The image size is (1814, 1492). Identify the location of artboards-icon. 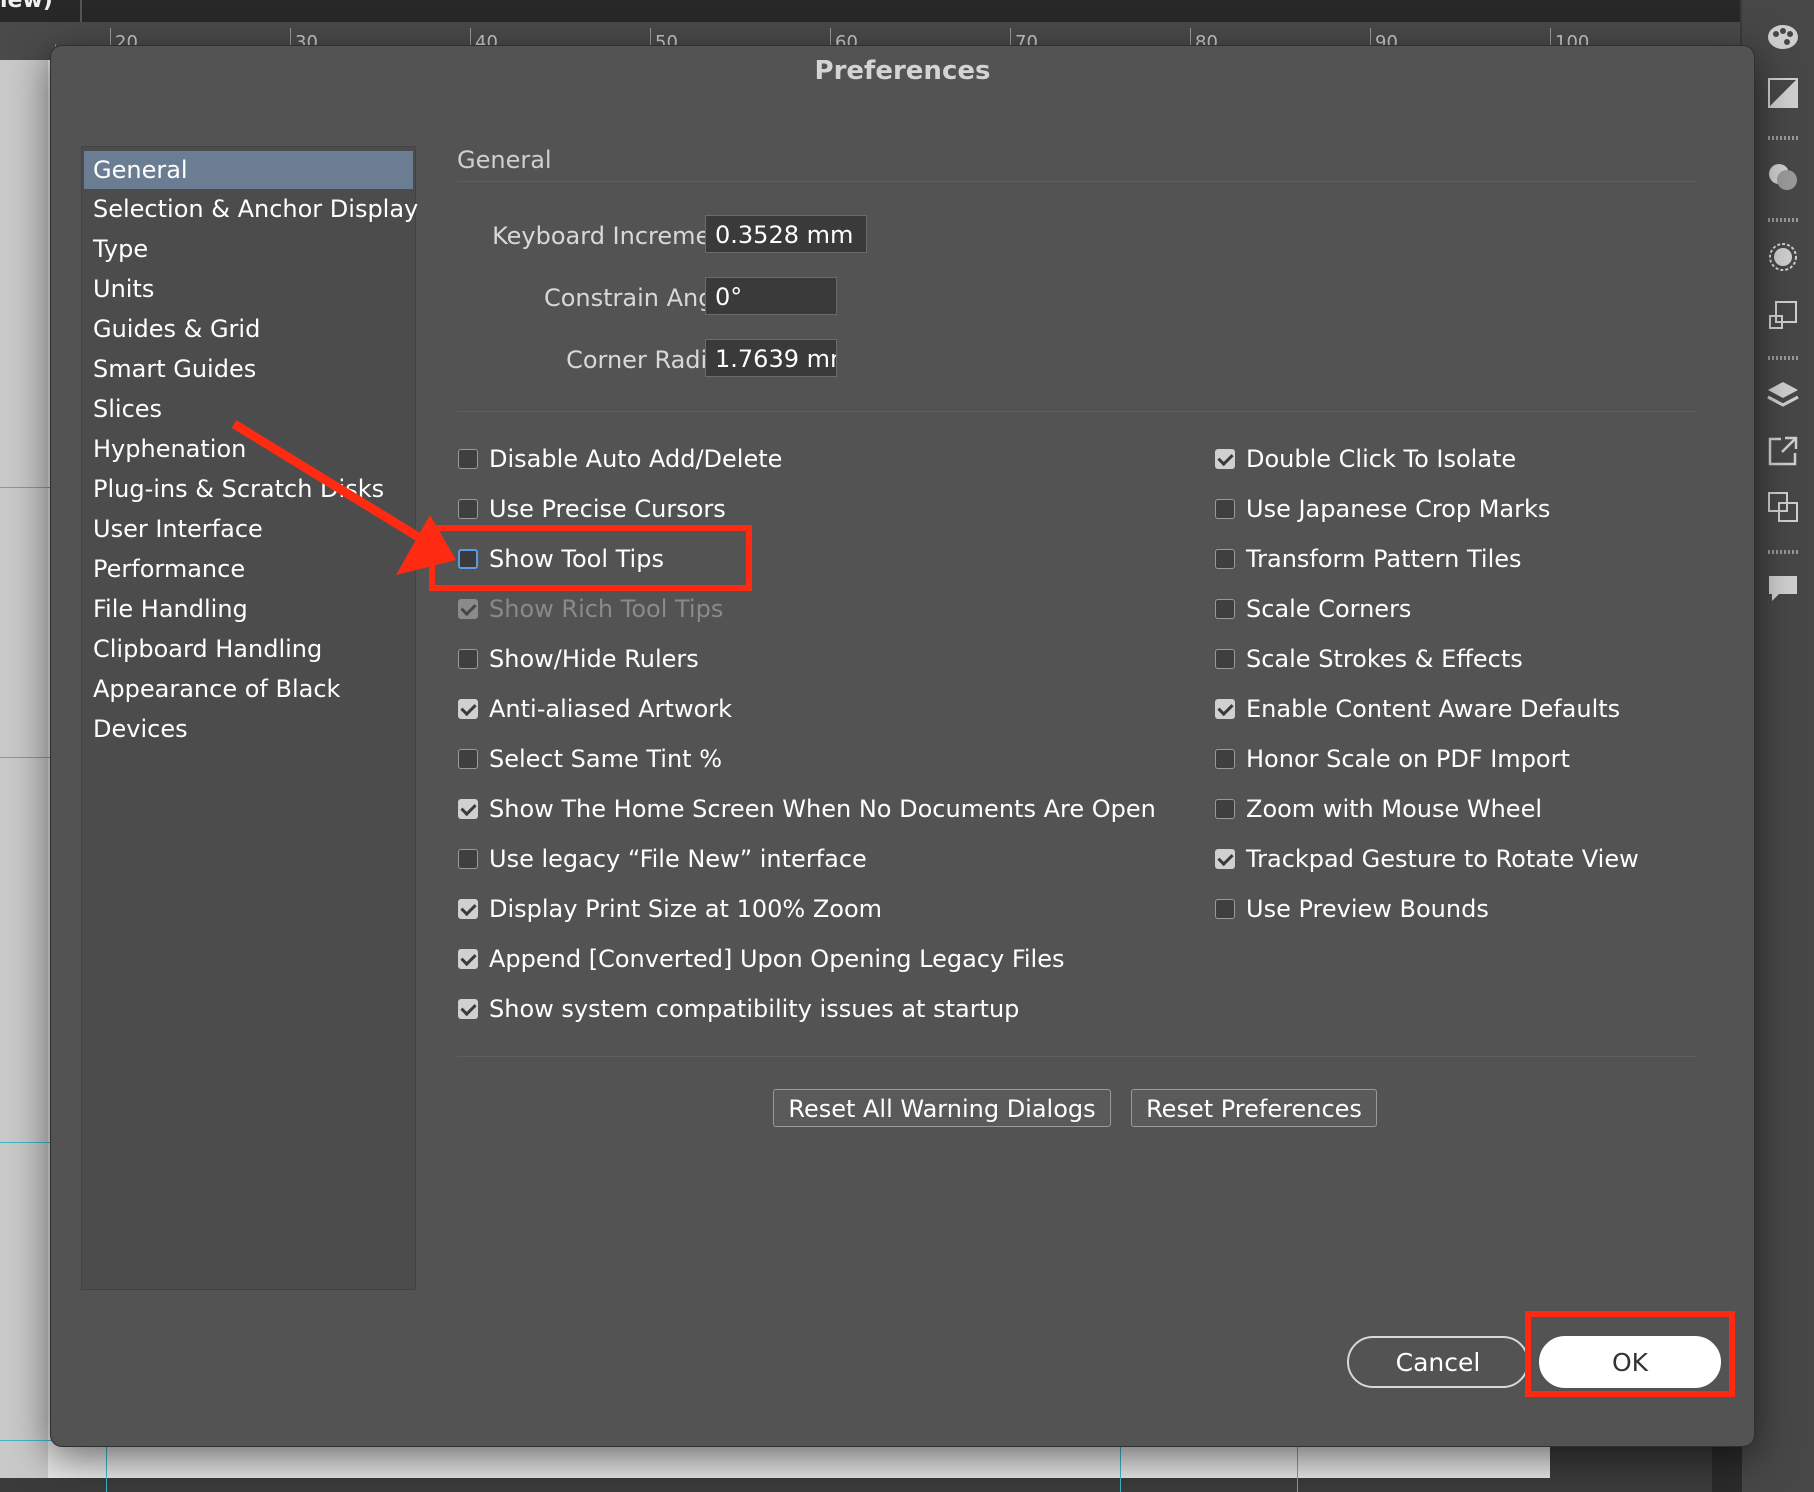
(1783, 507).